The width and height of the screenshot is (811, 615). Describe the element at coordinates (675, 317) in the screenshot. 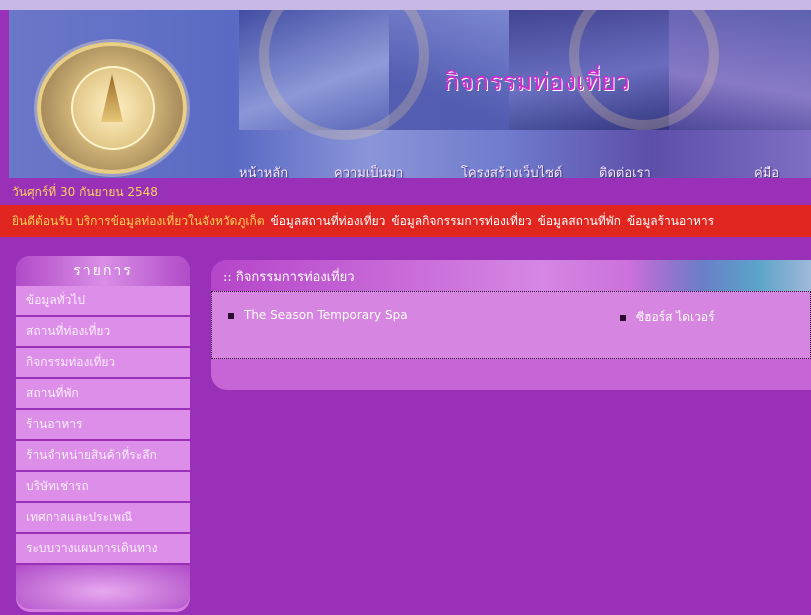

I see `list-item-label: ซีฮอร์ส ไดเวอร์` at that location.